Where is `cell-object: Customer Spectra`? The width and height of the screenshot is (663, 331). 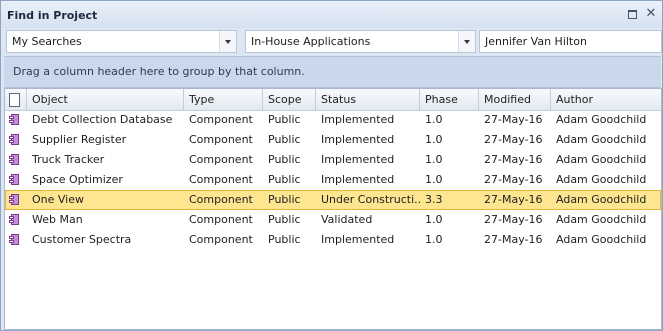
cell-object: Customer Spectra is located at coordinates (82, 239).